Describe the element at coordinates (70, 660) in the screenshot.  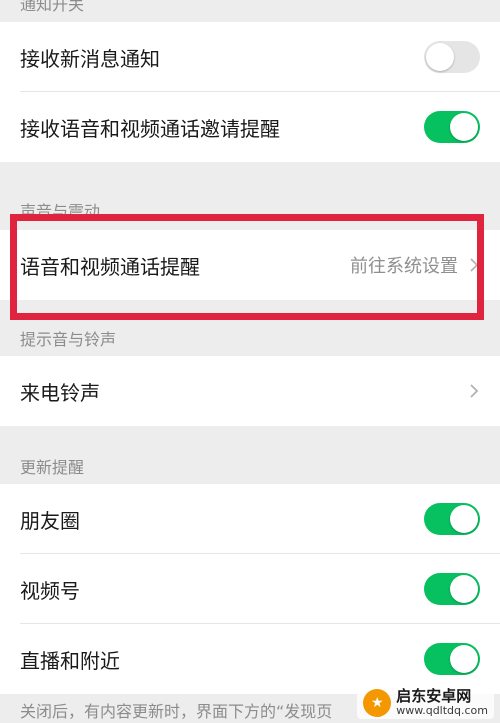
I see `row-label: 直播和附近` at that location.